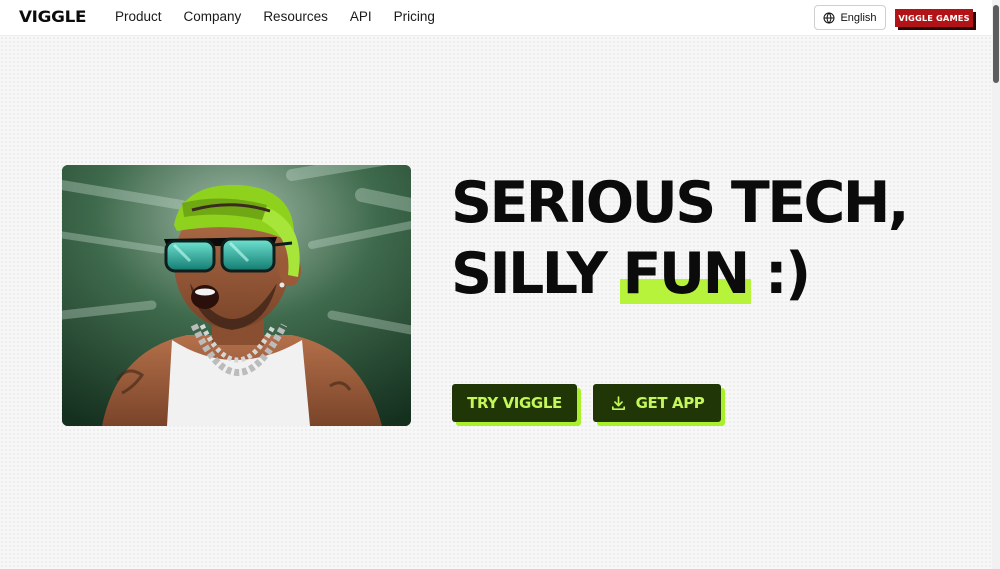 This screenshot has height=569, width=1000. Describe the element at coordinates (361, 16) in the screenshot. I see `nav-item-api: API` at that location.